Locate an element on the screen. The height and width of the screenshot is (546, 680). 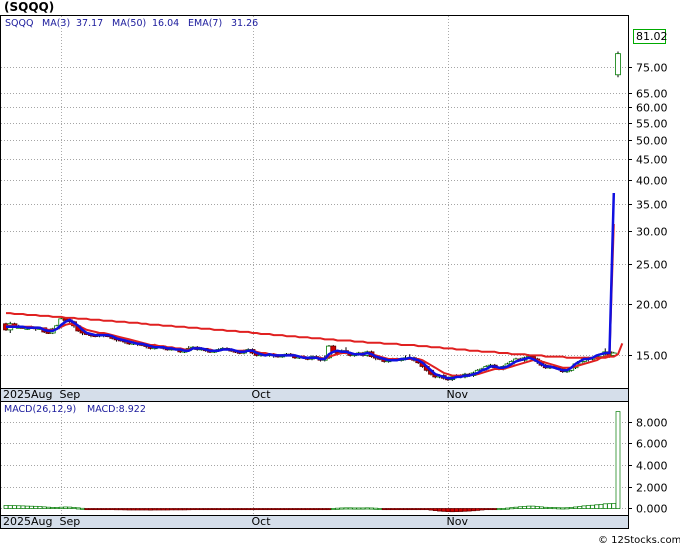
legend-ma3-value: 37.17 is located at coordinates (89, 23).